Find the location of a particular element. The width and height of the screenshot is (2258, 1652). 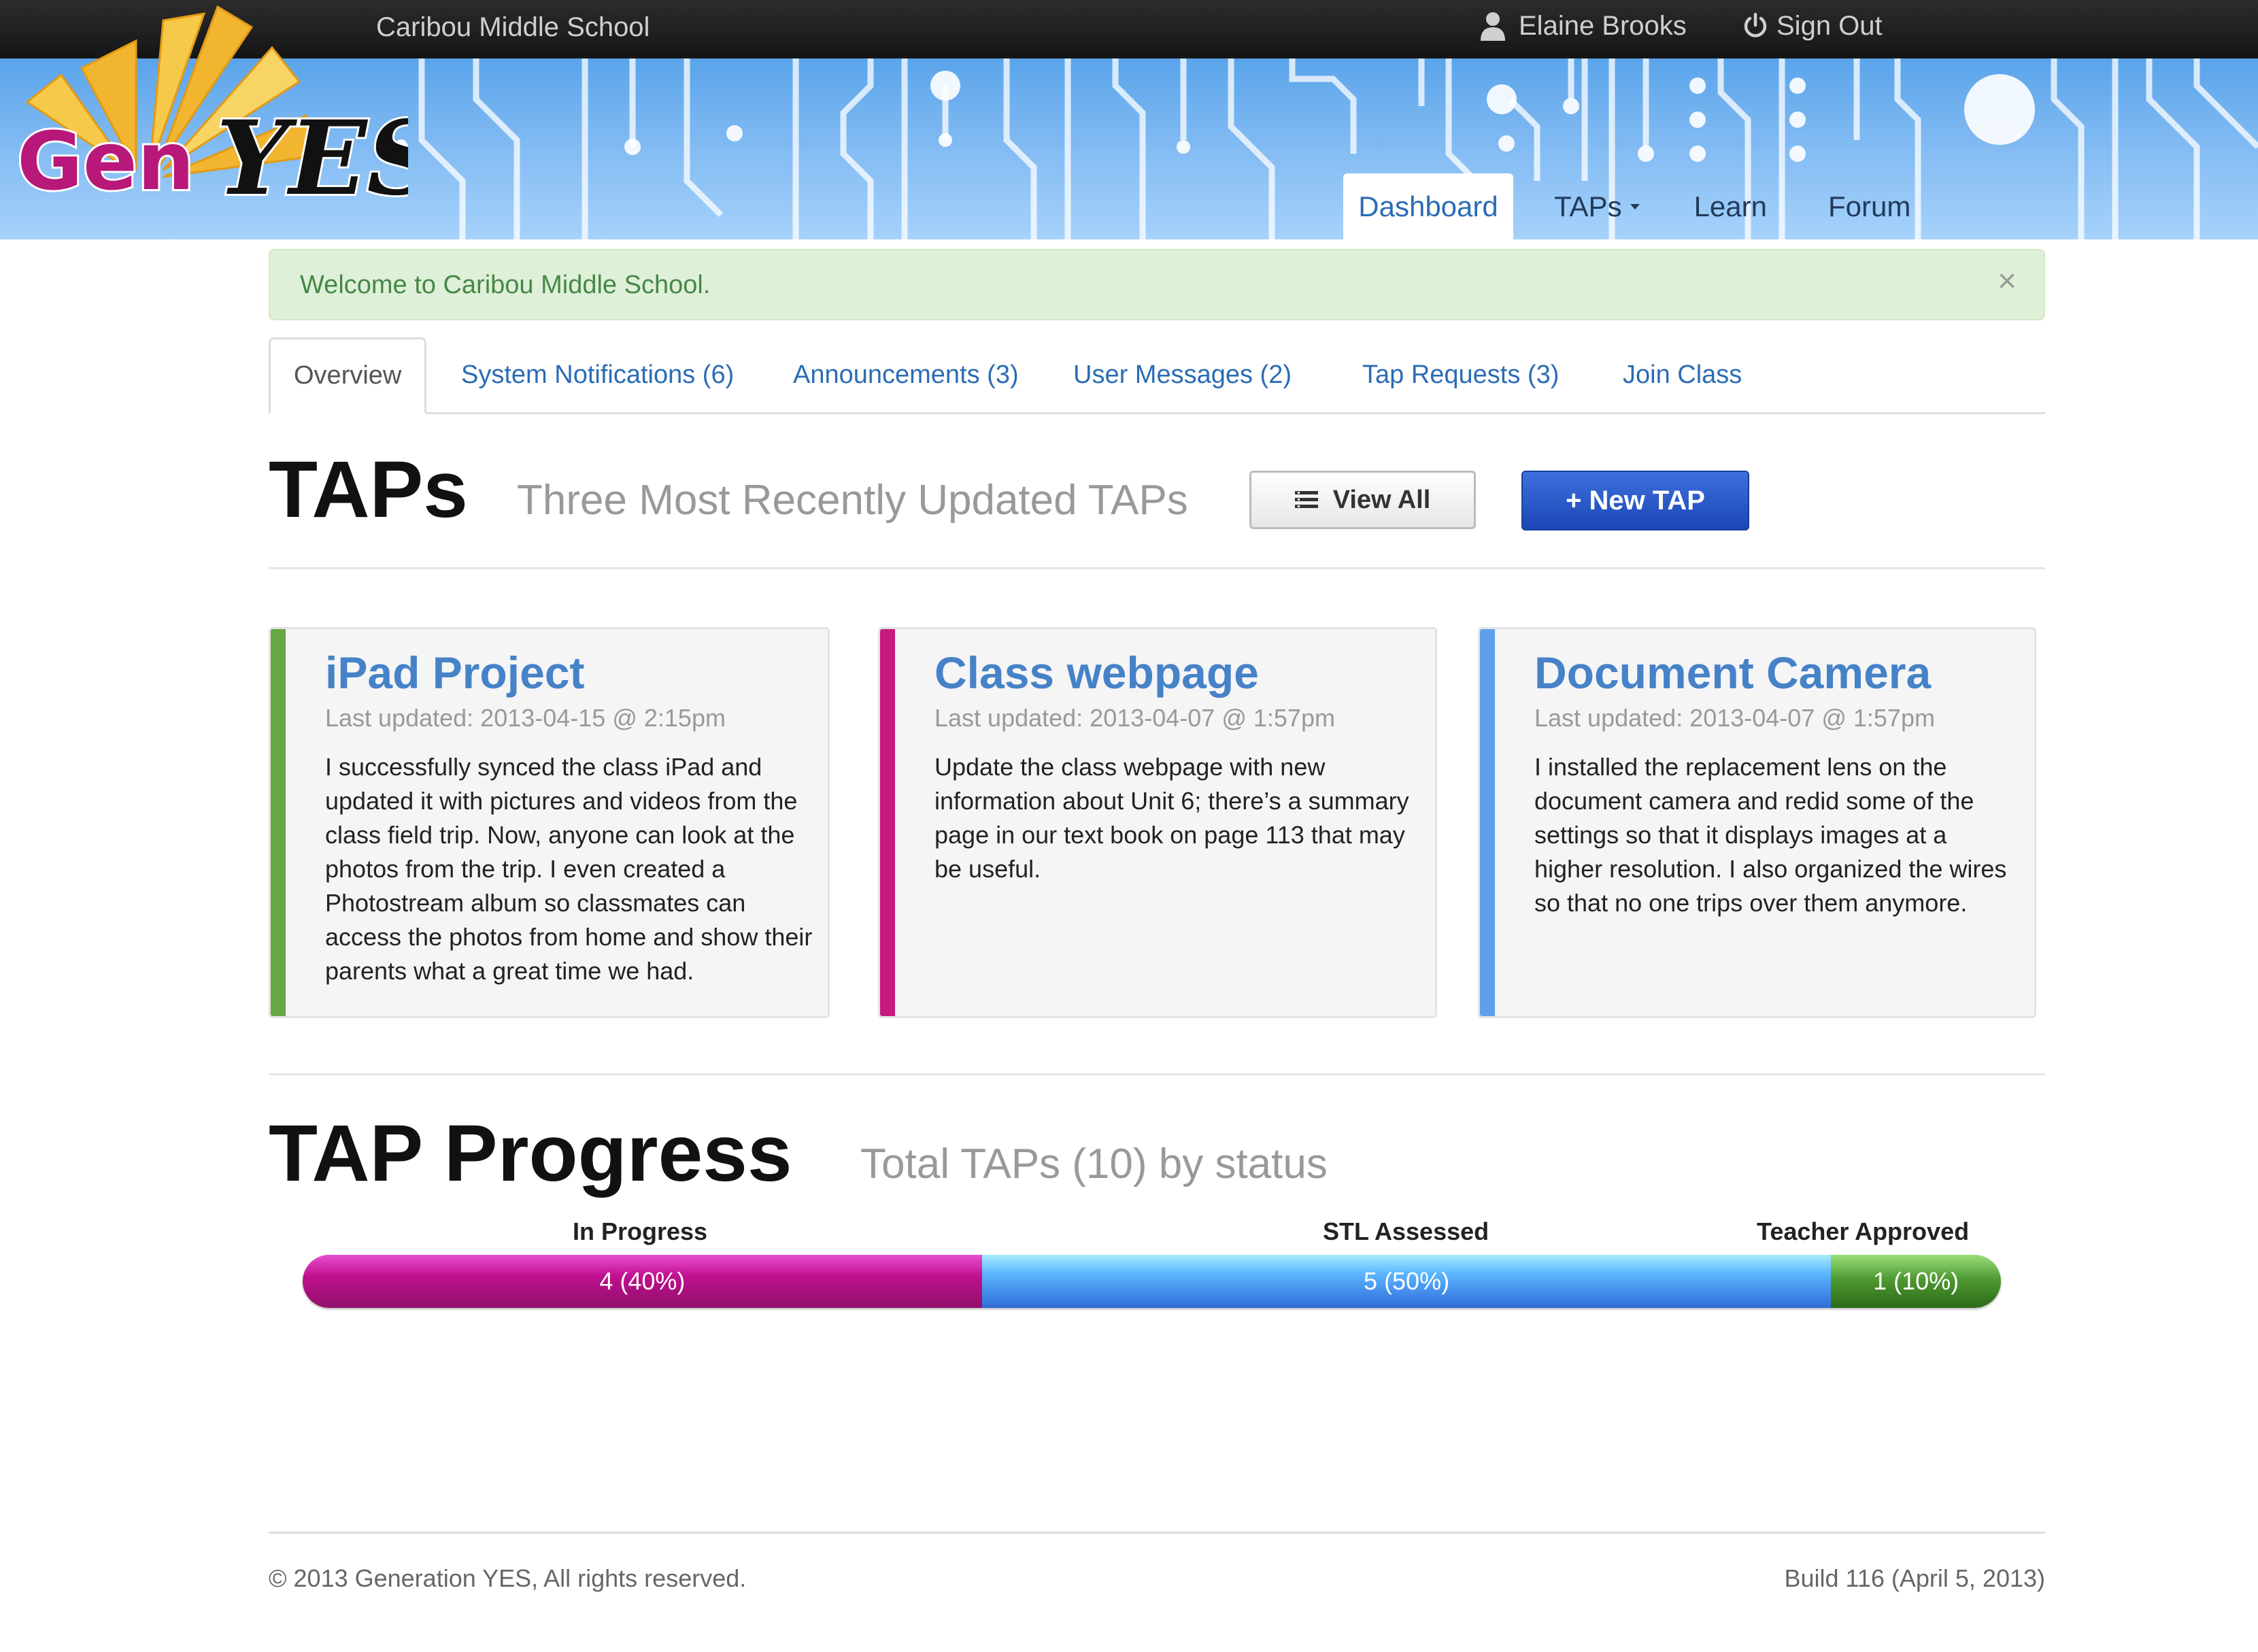

view-all-button: View All is located at coordinates (1362, 500).